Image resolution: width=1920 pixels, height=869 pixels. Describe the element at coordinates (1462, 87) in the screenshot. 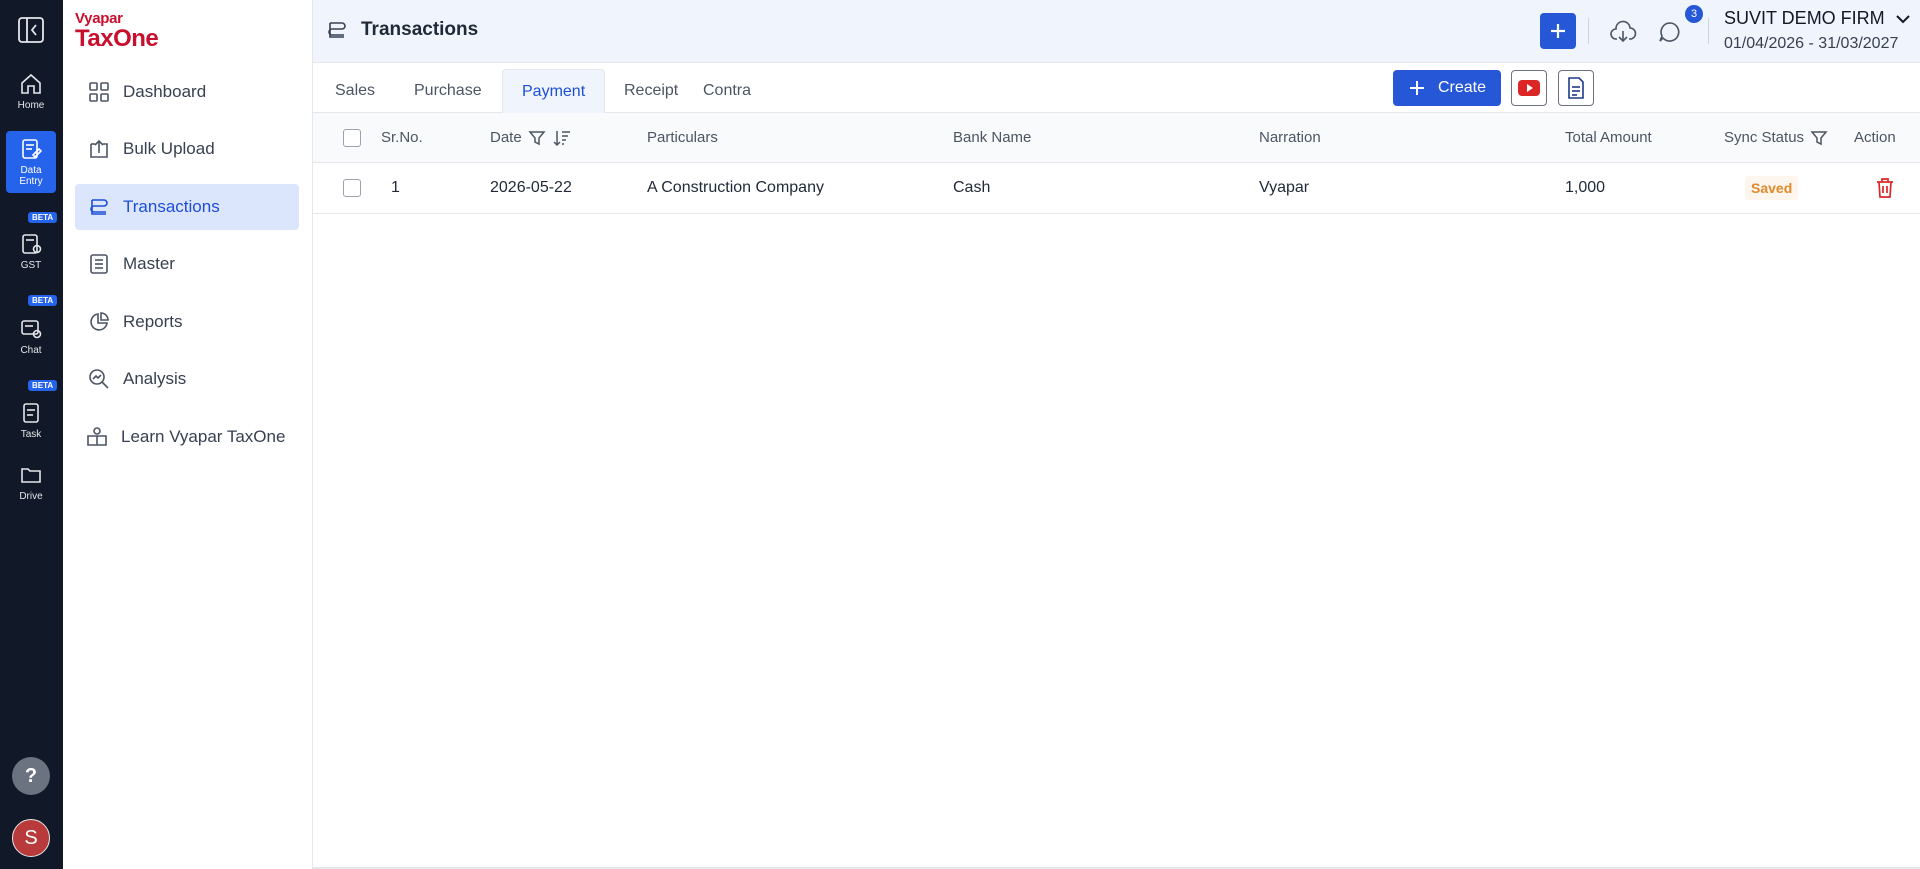

I see `create-button-label: Create` at that location.